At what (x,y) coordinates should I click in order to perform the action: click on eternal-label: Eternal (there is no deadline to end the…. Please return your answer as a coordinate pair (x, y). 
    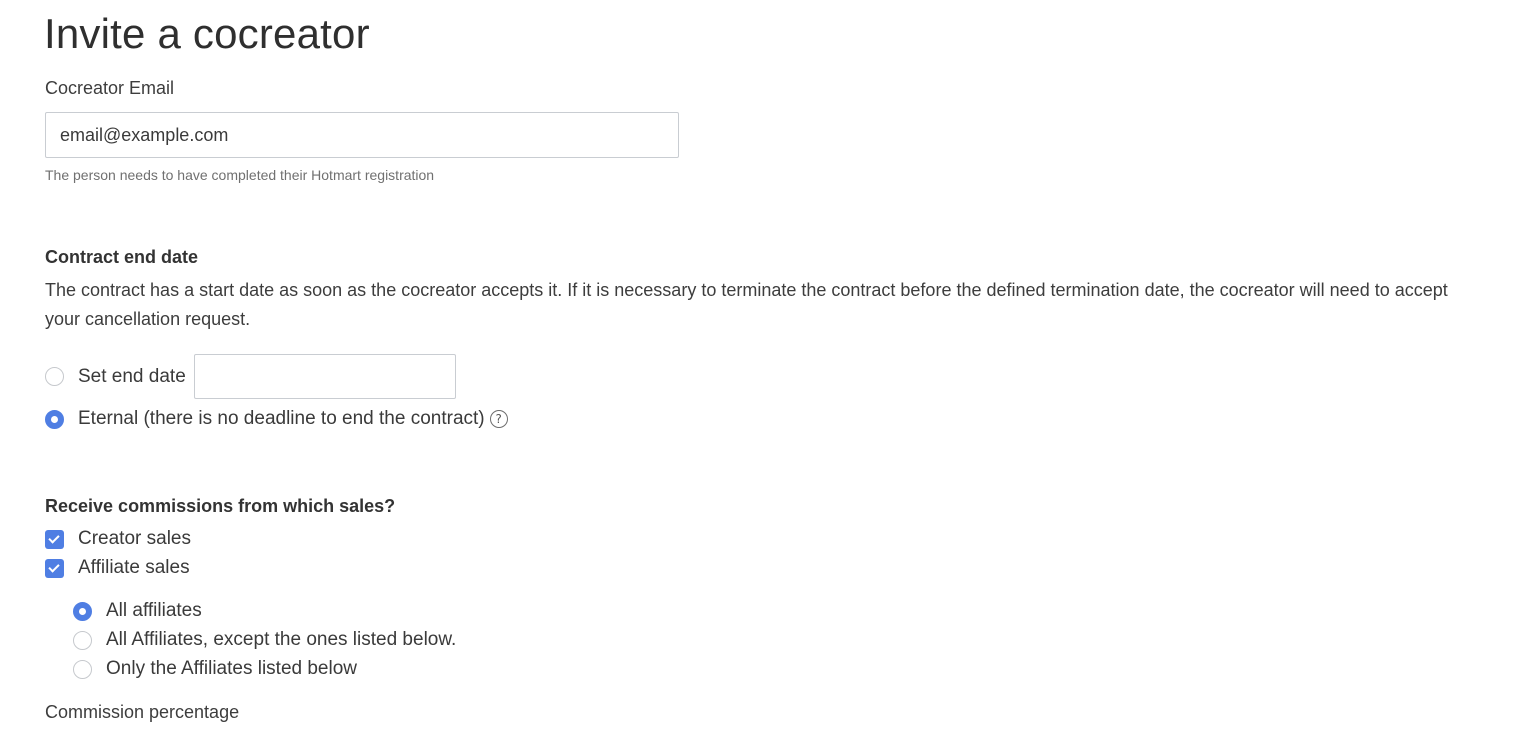
    Looking at the image, I should click on (281, 418).